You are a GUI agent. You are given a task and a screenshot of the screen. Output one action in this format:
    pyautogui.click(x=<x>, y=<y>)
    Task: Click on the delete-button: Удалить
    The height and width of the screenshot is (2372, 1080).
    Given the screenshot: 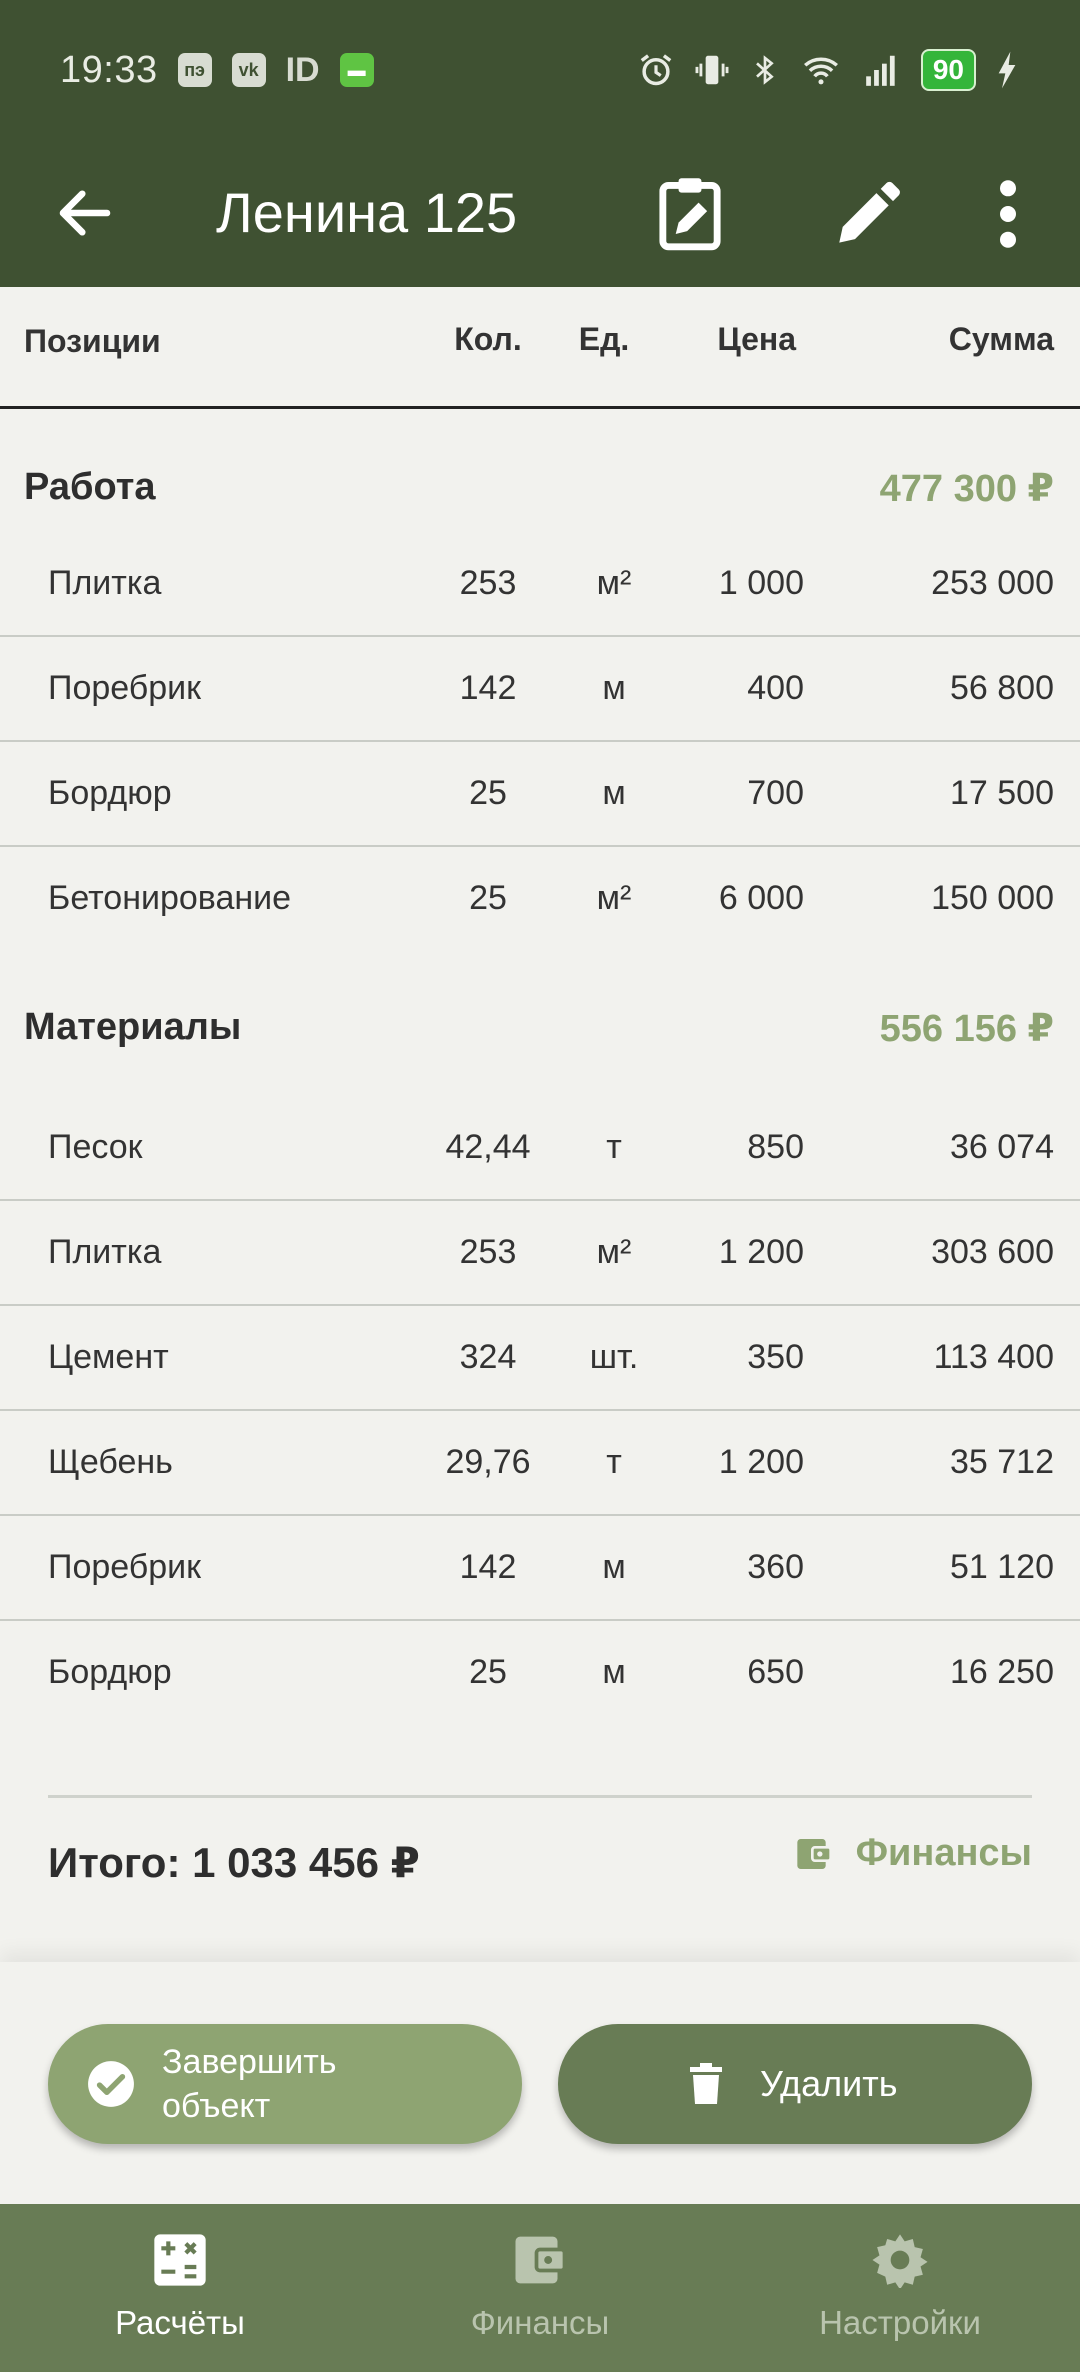 What is the action you would take?
    pyautogui.click(x=795, y=2084)
    